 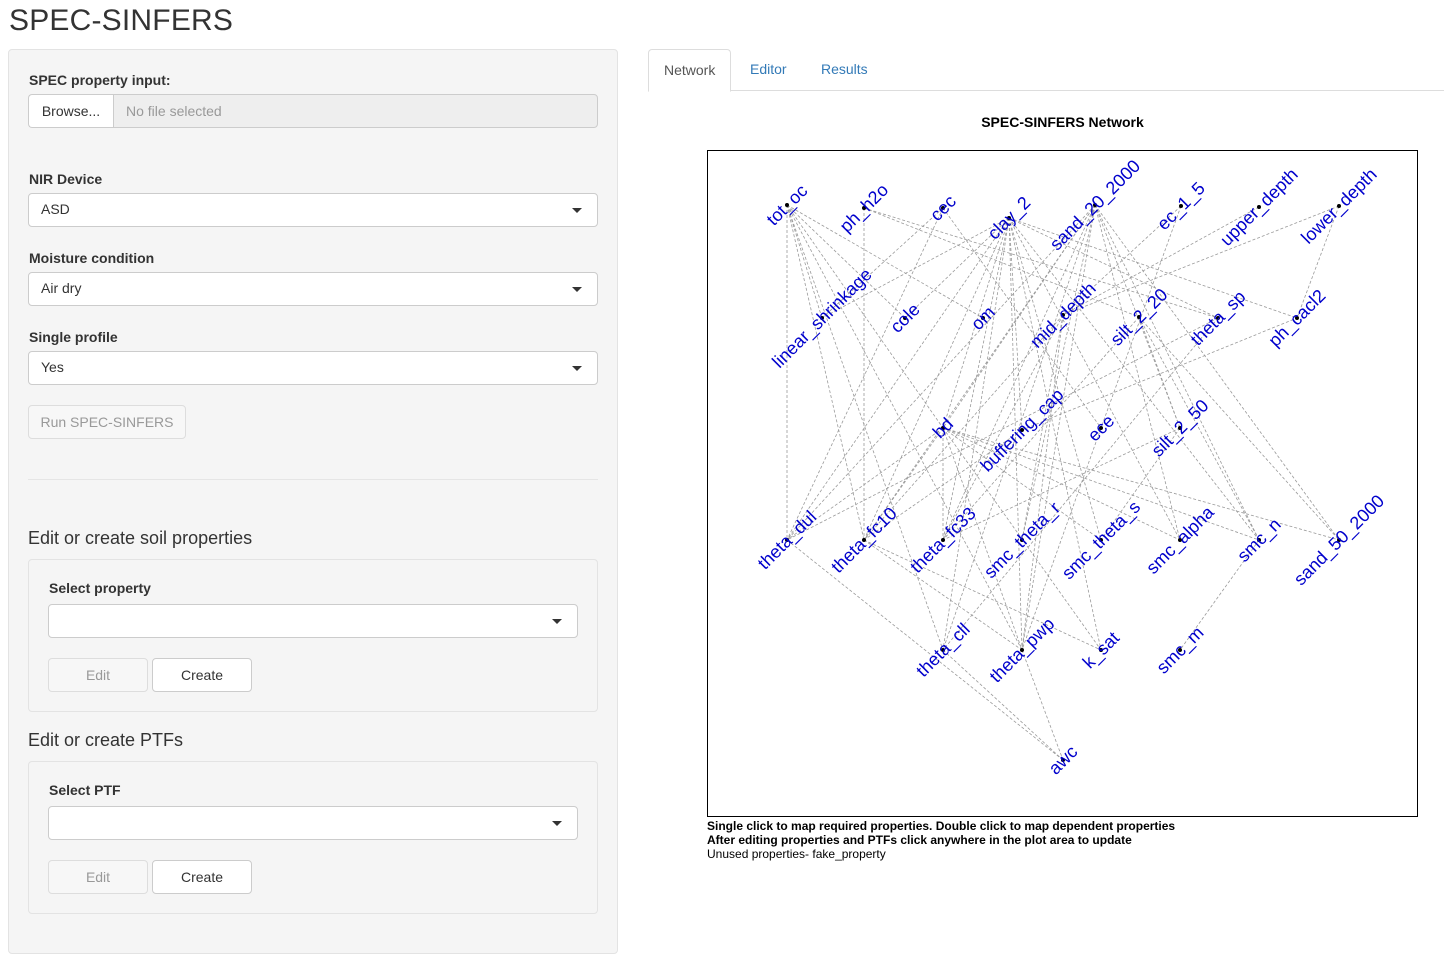 I want to click on divider, so click(x=313, y=479).